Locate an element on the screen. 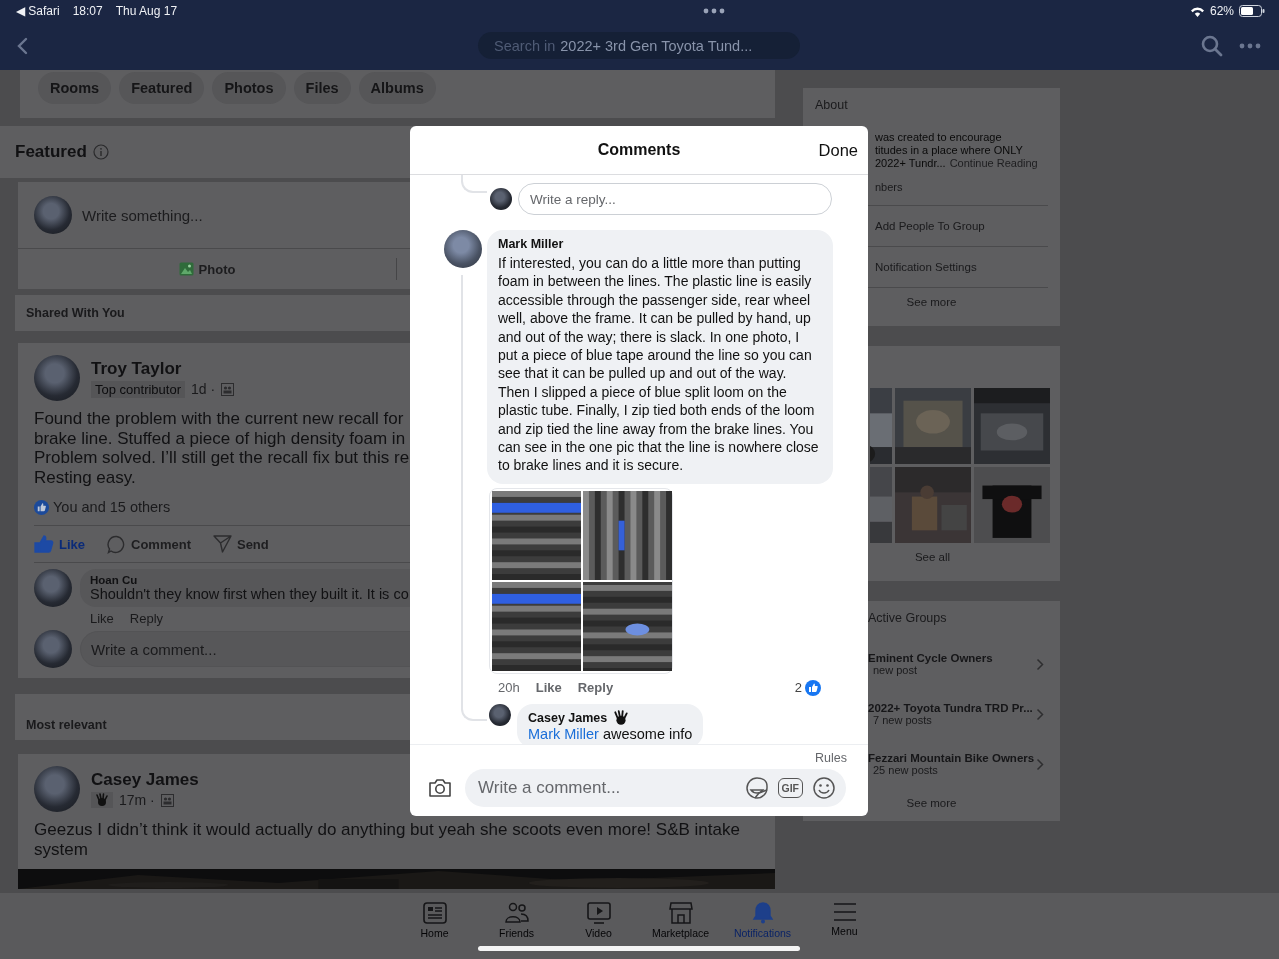 This screenshot has height=959, width=1279. menu-icon is located at coordinates (844, 912).